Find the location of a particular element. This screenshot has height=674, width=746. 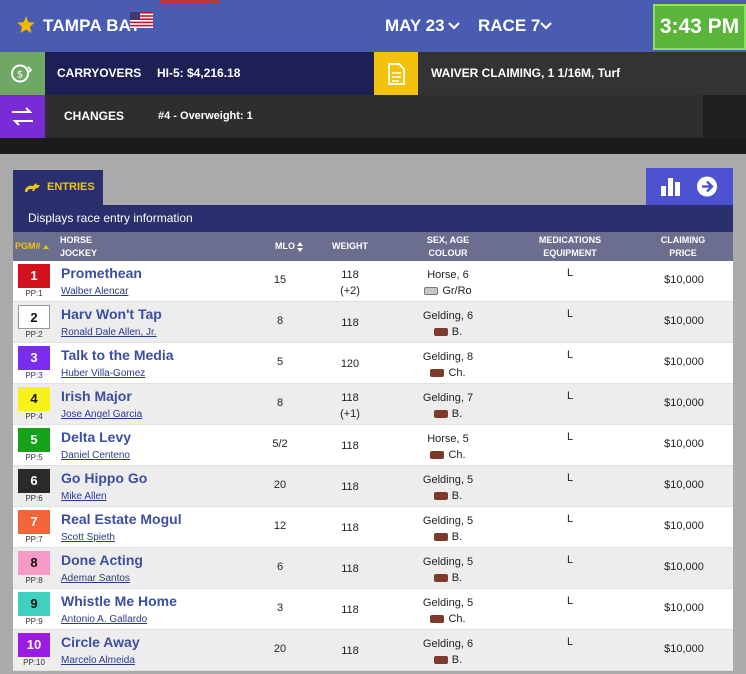

carryover-icon: $ is located at coordinates (22, 73).